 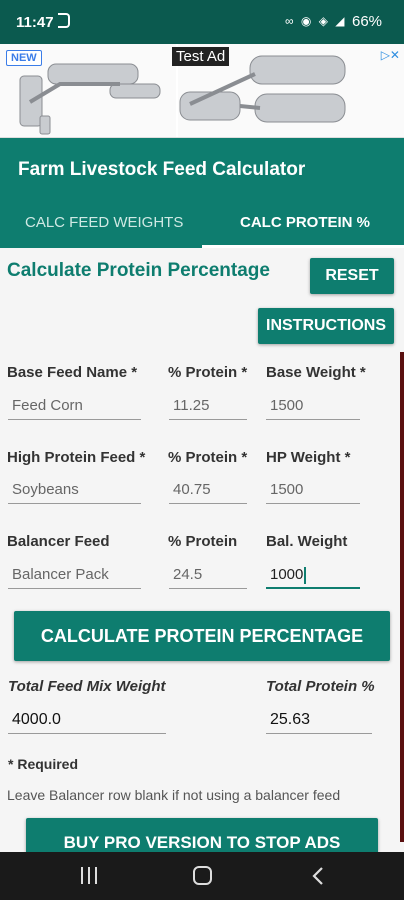 I want to click on balancer-weight-value: 1000, so click(x=287, y=574).